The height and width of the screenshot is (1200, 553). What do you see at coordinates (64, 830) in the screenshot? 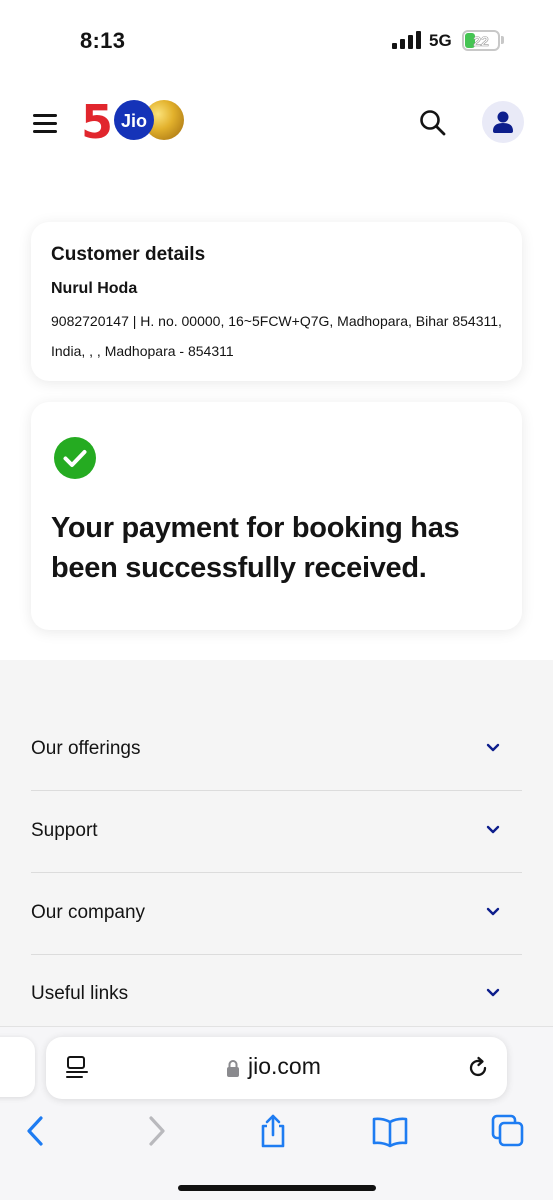
I see `footer-section-label: Support` at bounding box center [64, 830].